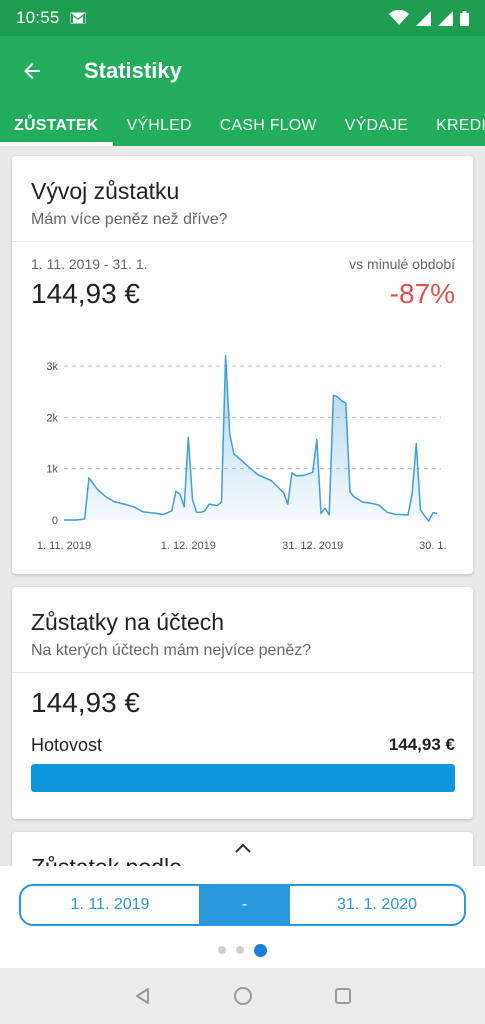 The image size is (485, 1024). I want to click on battery-icon, so click(464, 18).